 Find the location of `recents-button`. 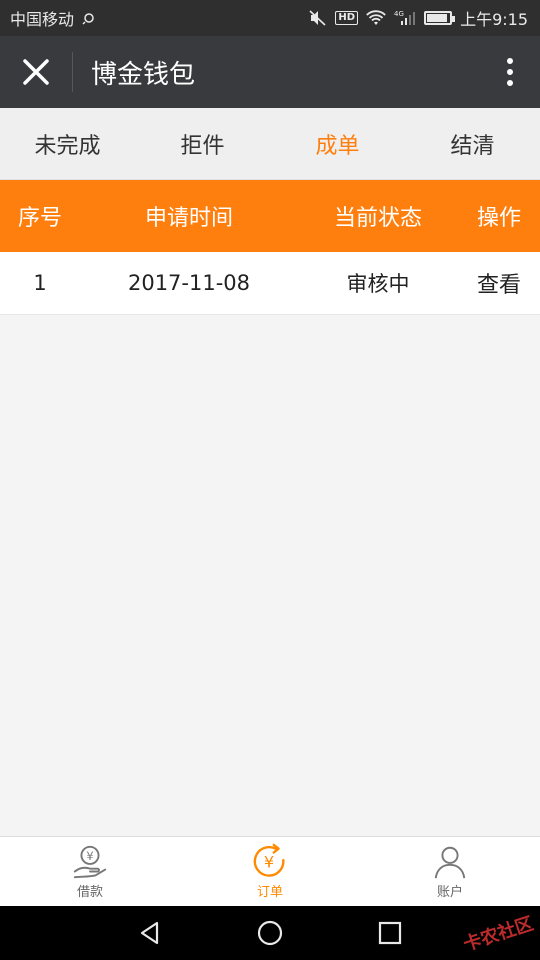

recents-button is located at coordinates (390, 933).